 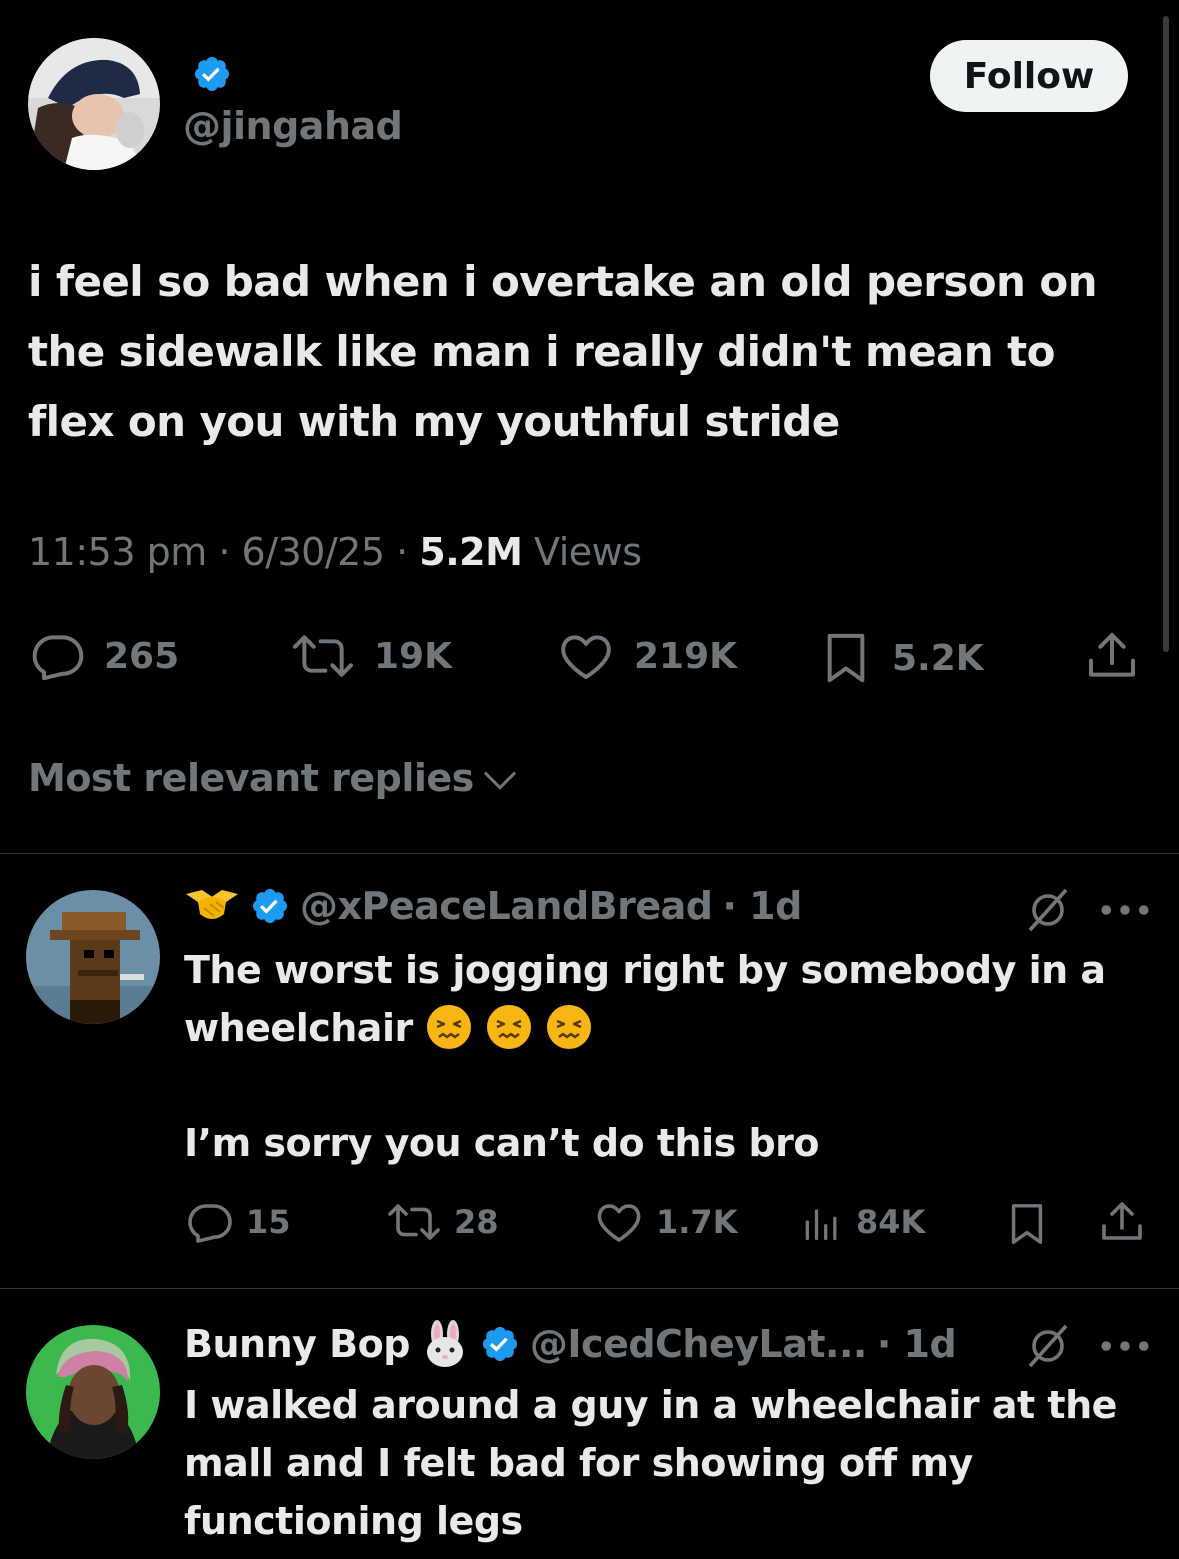 I want to click on replies-sort-label: Most relevant replies, so click(x=251, y=778).